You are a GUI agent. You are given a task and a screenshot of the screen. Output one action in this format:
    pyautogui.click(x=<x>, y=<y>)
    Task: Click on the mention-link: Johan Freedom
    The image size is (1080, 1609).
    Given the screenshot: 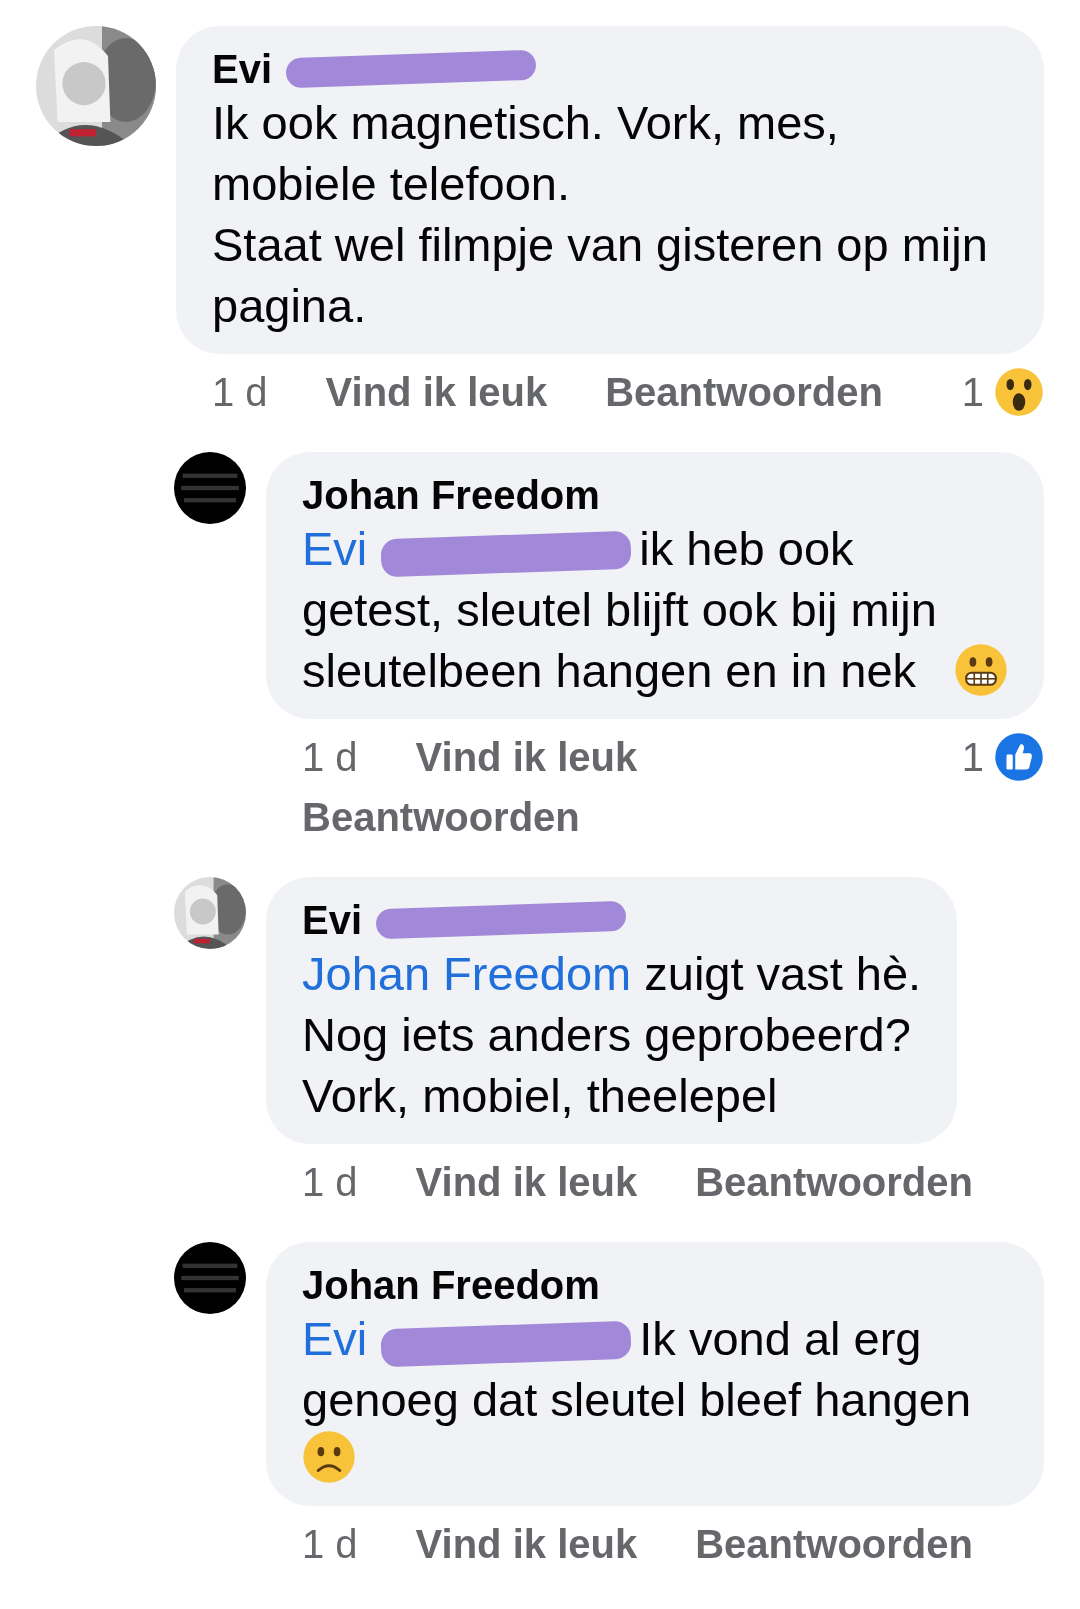 What is the action you would take?
    pyautogui.click(x=467, y=973)
    